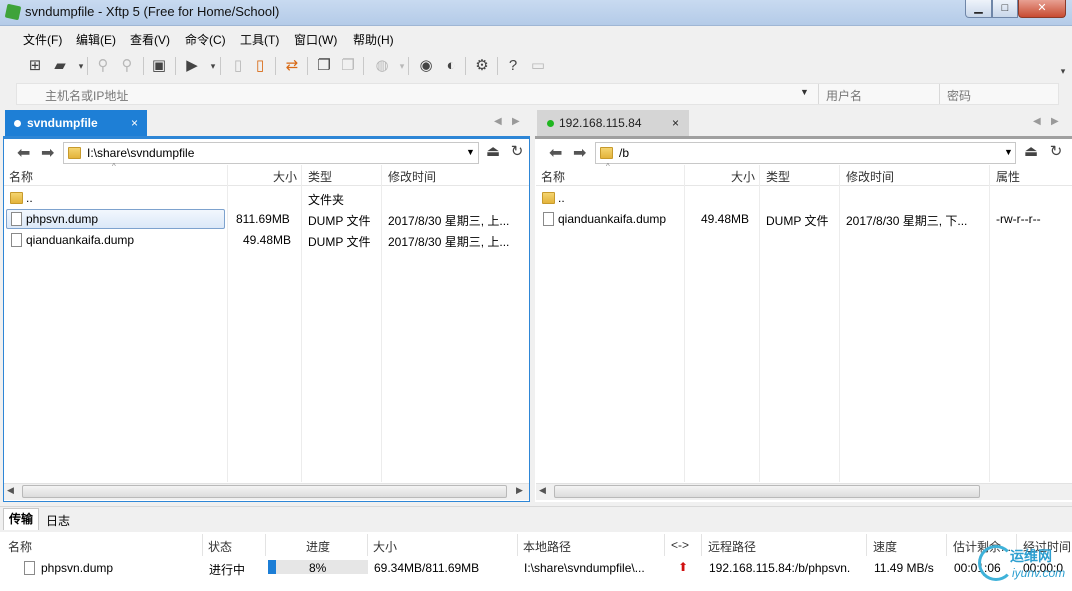 The image size is (1072, 591). Describe the element at coordinates (844, 95) in the screenshot. I see `username-input: 用户名` at that location.